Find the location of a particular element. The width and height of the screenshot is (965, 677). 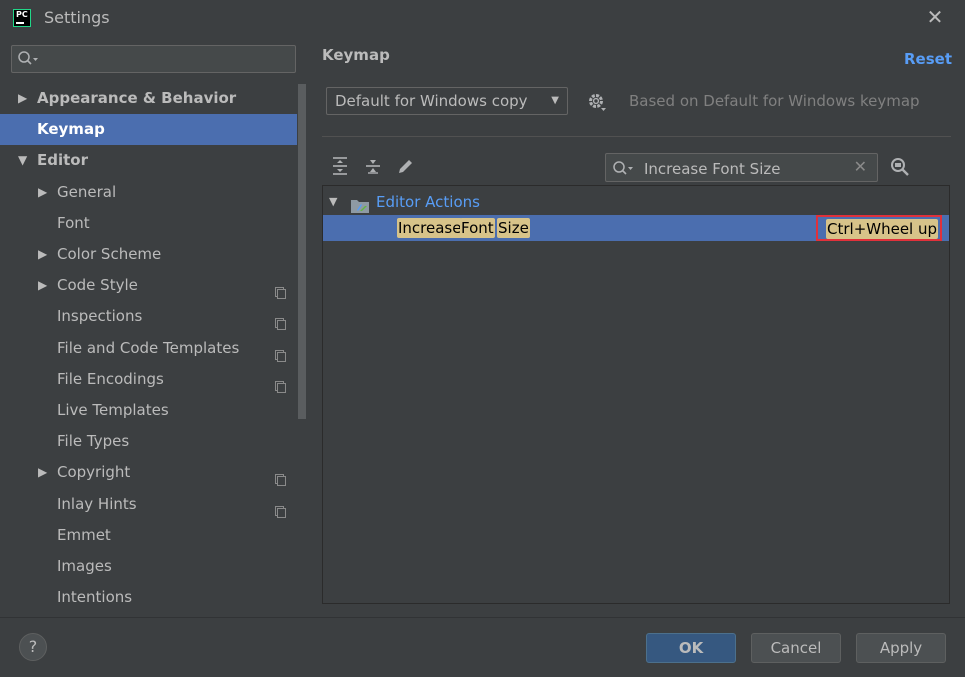

expand-arrow-icon: ▼ is located at coordinates (333, 202).